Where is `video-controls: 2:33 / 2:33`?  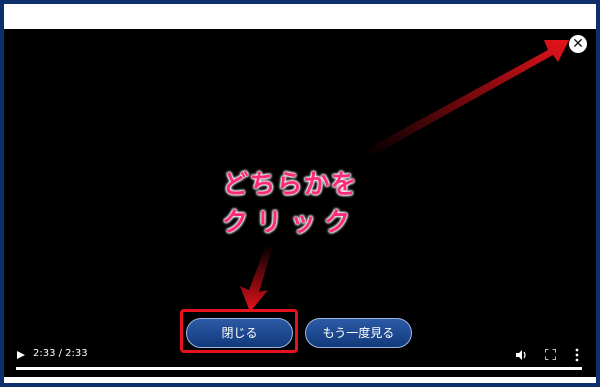 video-controls: 2:33 / 2:33 is located at coordinates (300, 357).